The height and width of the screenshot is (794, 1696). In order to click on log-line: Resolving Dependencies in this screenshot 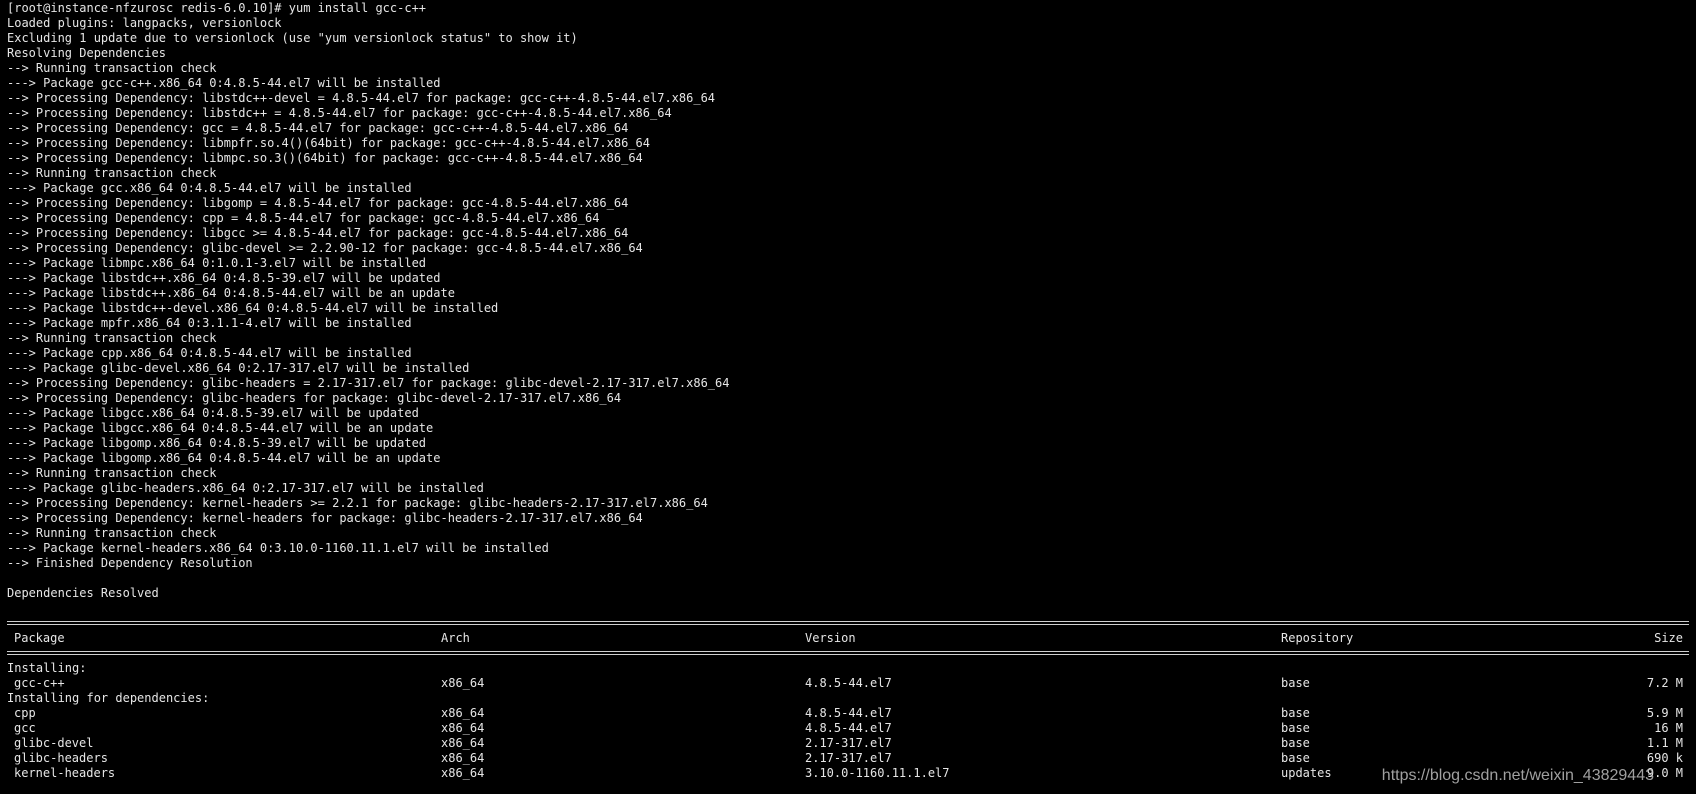, I will do `click(86, 53)`.